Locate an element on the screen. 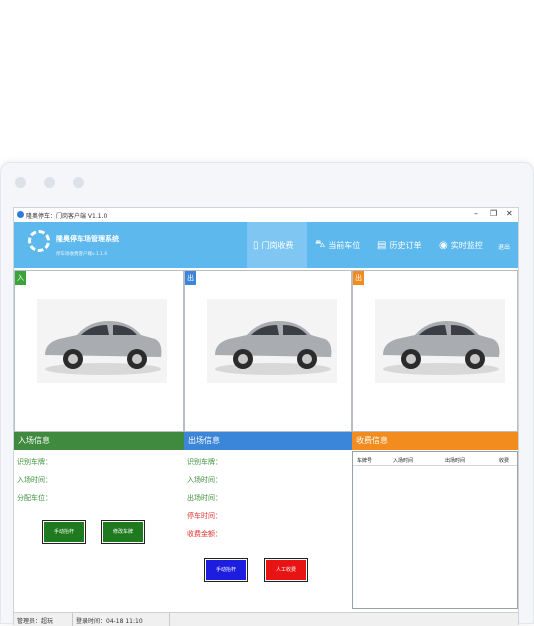  camera-icon: ◉ is located at coordinates (443, 245).